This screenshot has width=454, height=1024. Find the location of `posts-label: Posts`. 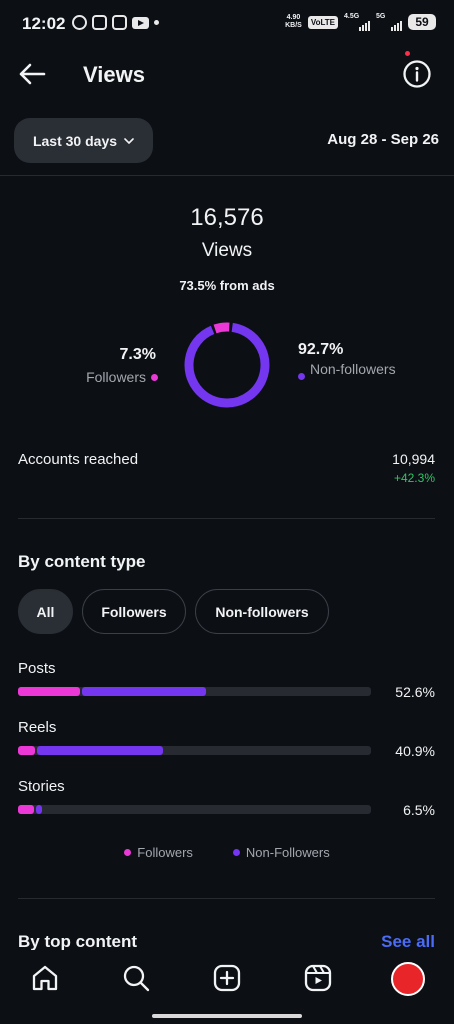

posts-label: Posts is located at coordinates (37, 668).